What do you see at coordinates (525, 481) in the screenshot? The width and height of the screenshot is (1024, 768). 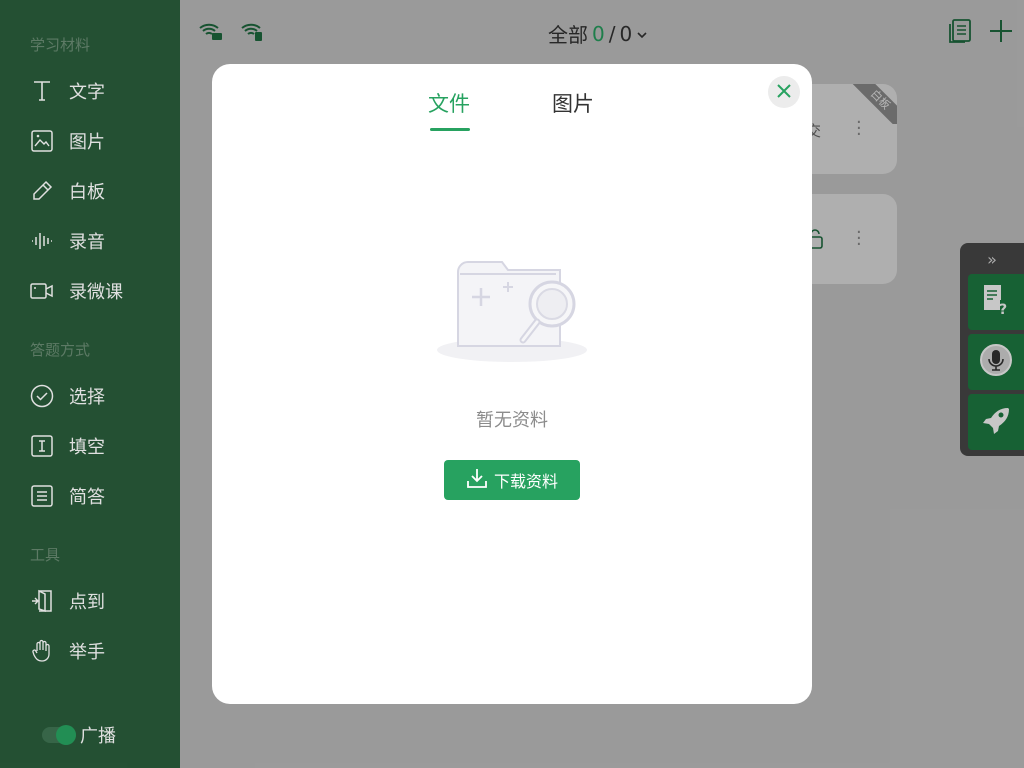 I see `download-label: 下载资料` at bounding box center [525, 481].